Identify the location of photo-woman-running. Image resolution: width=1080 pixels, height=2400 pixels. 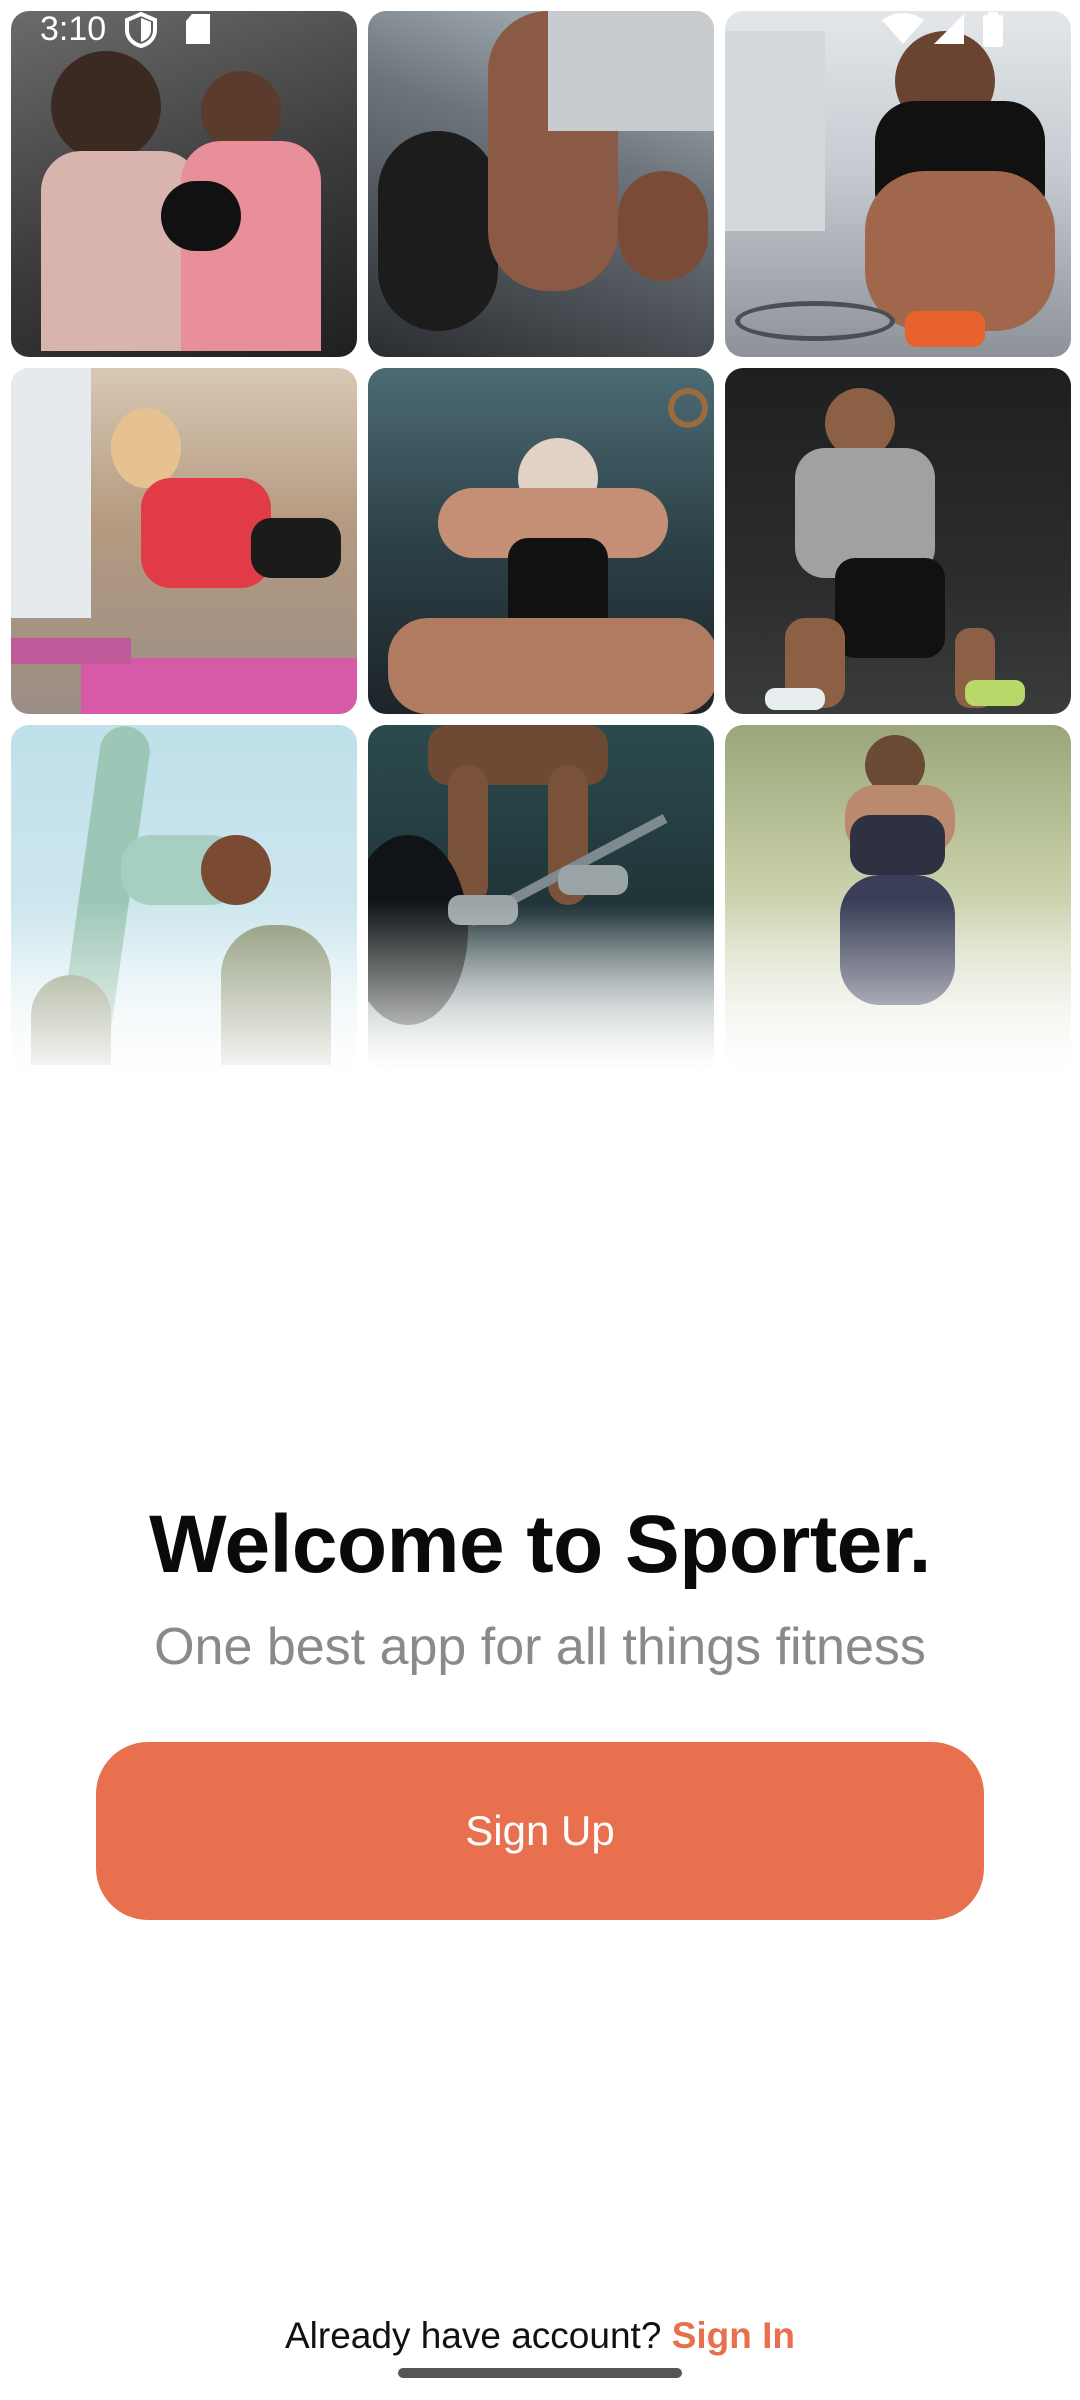
(898, 898).